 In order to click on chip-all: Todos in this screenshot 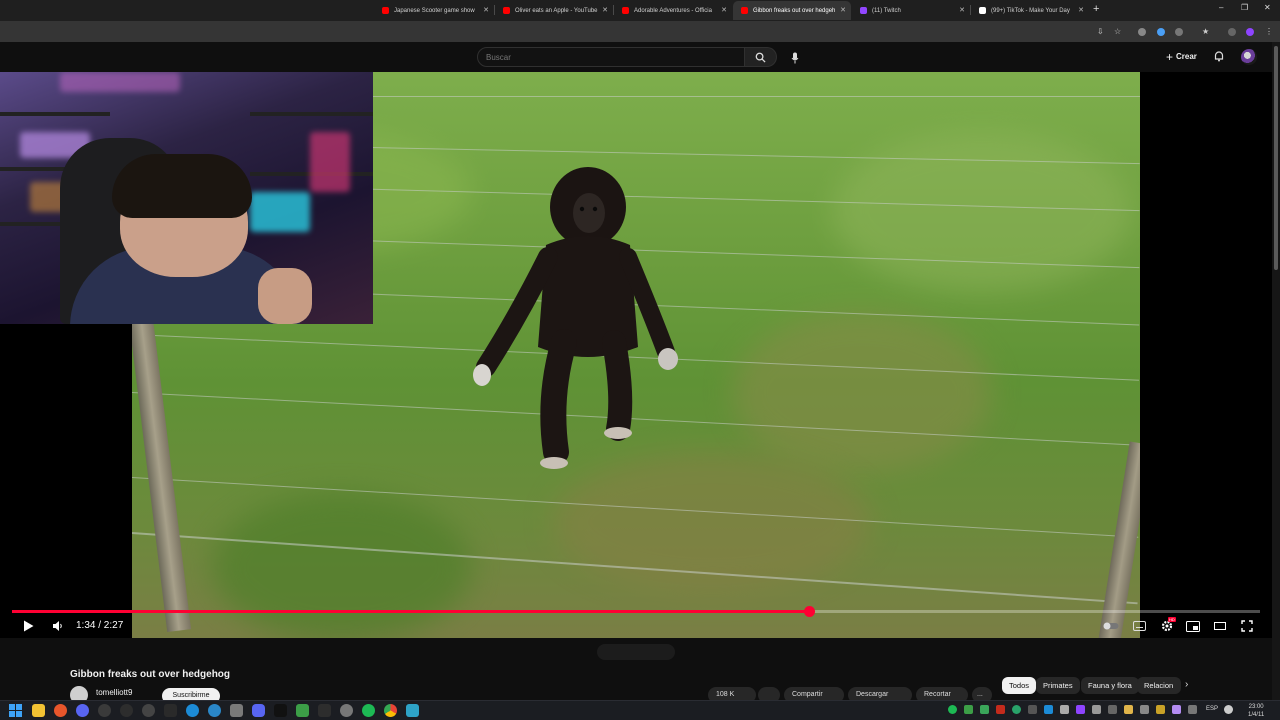, I will do `click(1019, 685)`.